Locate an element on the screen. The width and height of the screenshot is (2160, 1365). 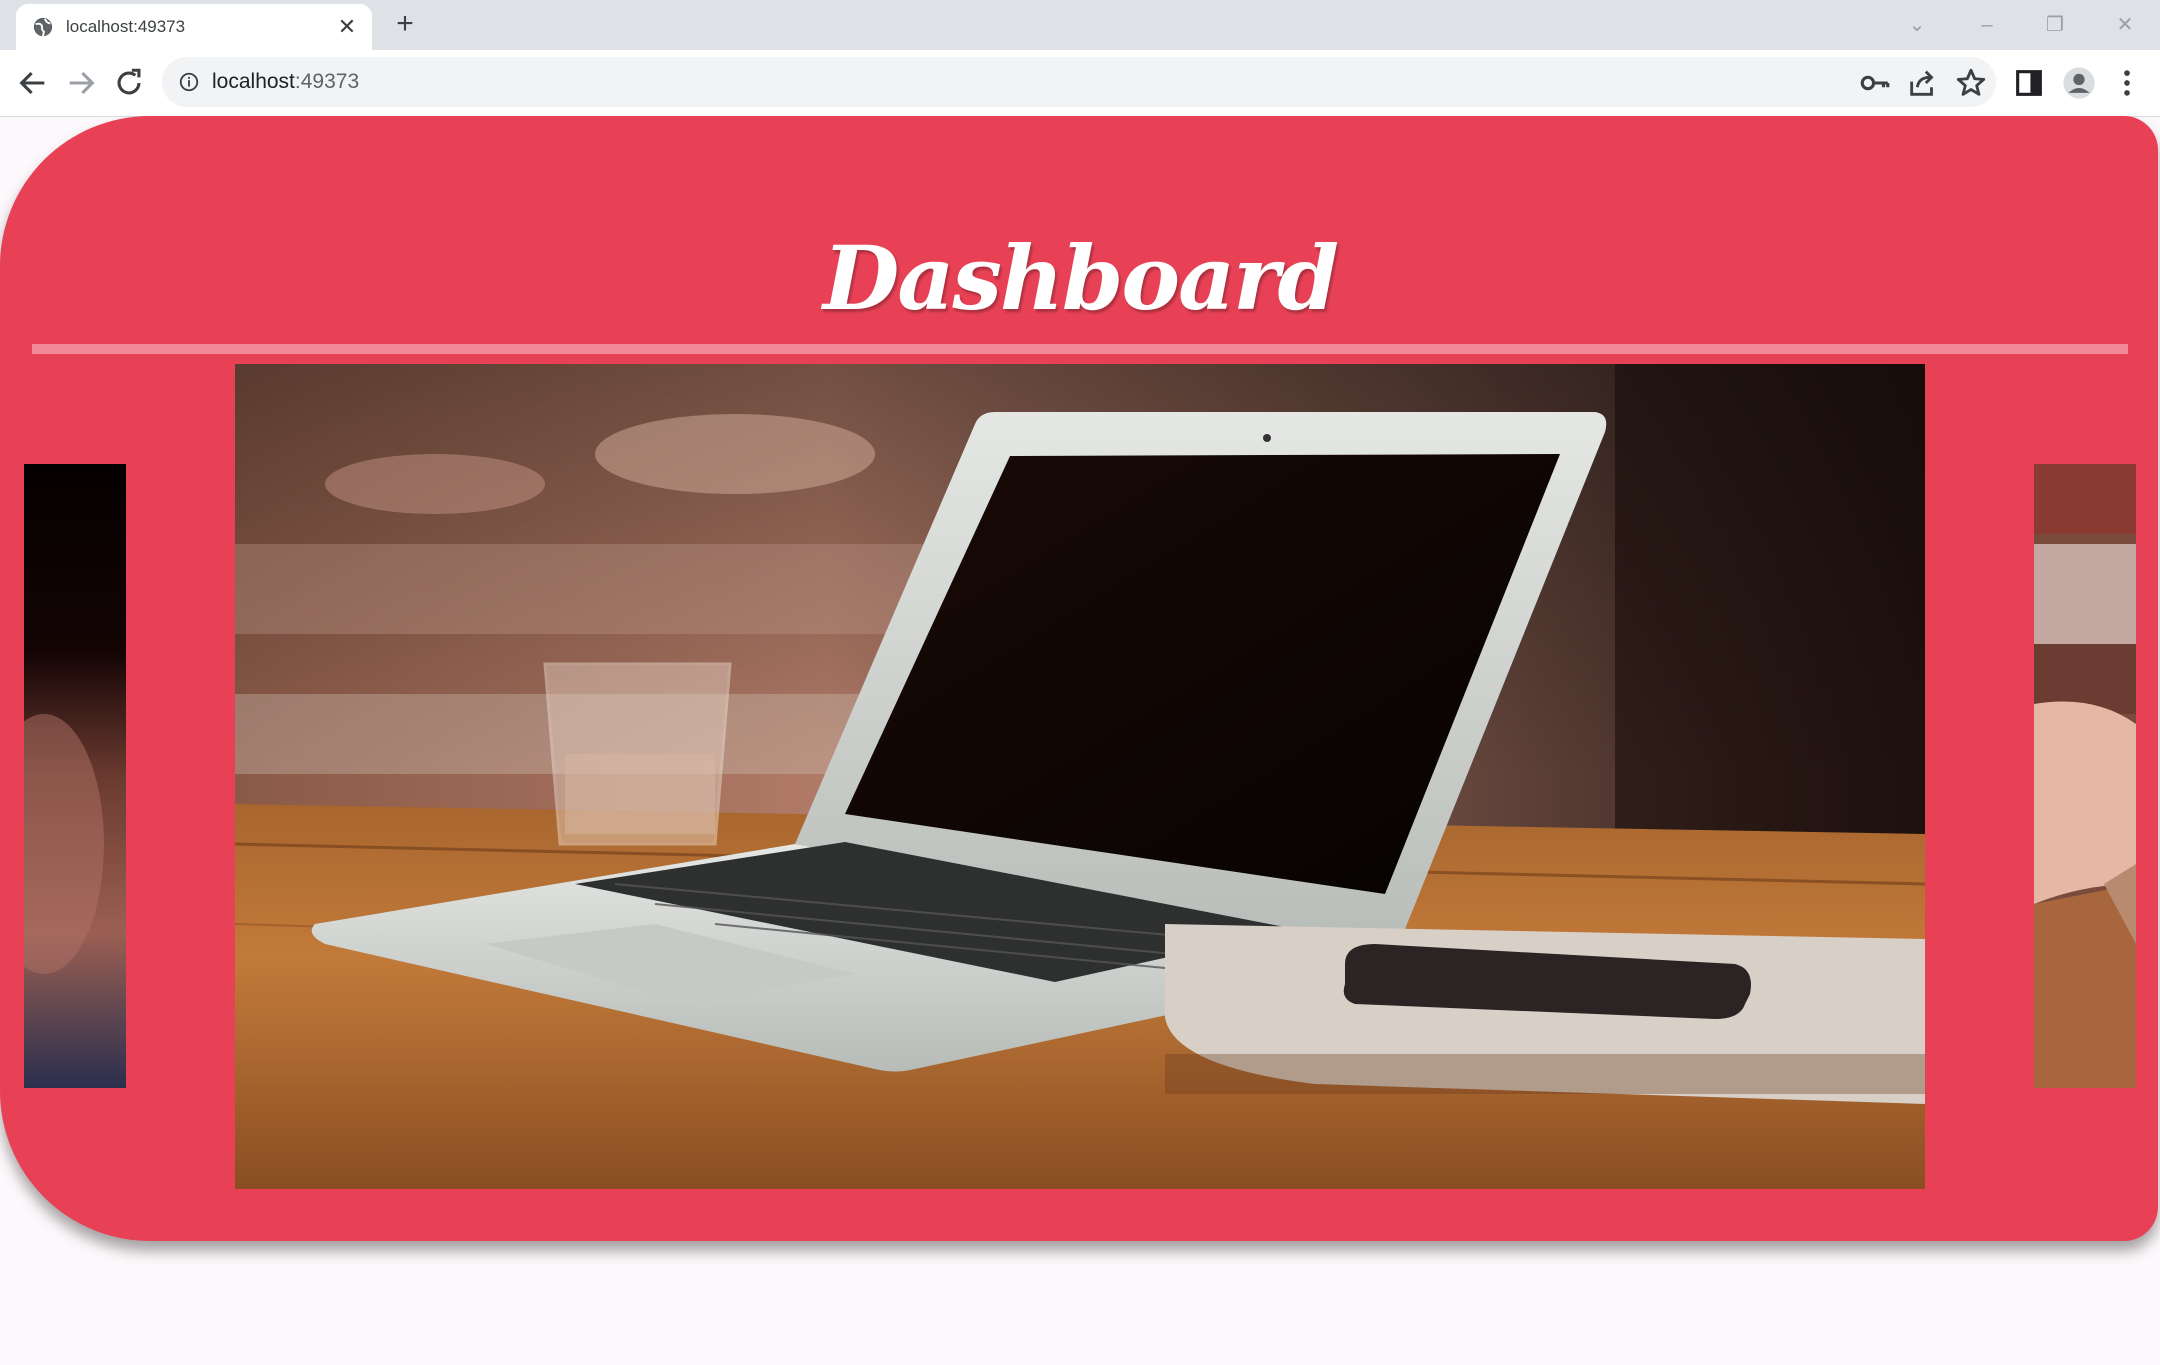
side-panel-icon is located at coordinates (2029, 83).